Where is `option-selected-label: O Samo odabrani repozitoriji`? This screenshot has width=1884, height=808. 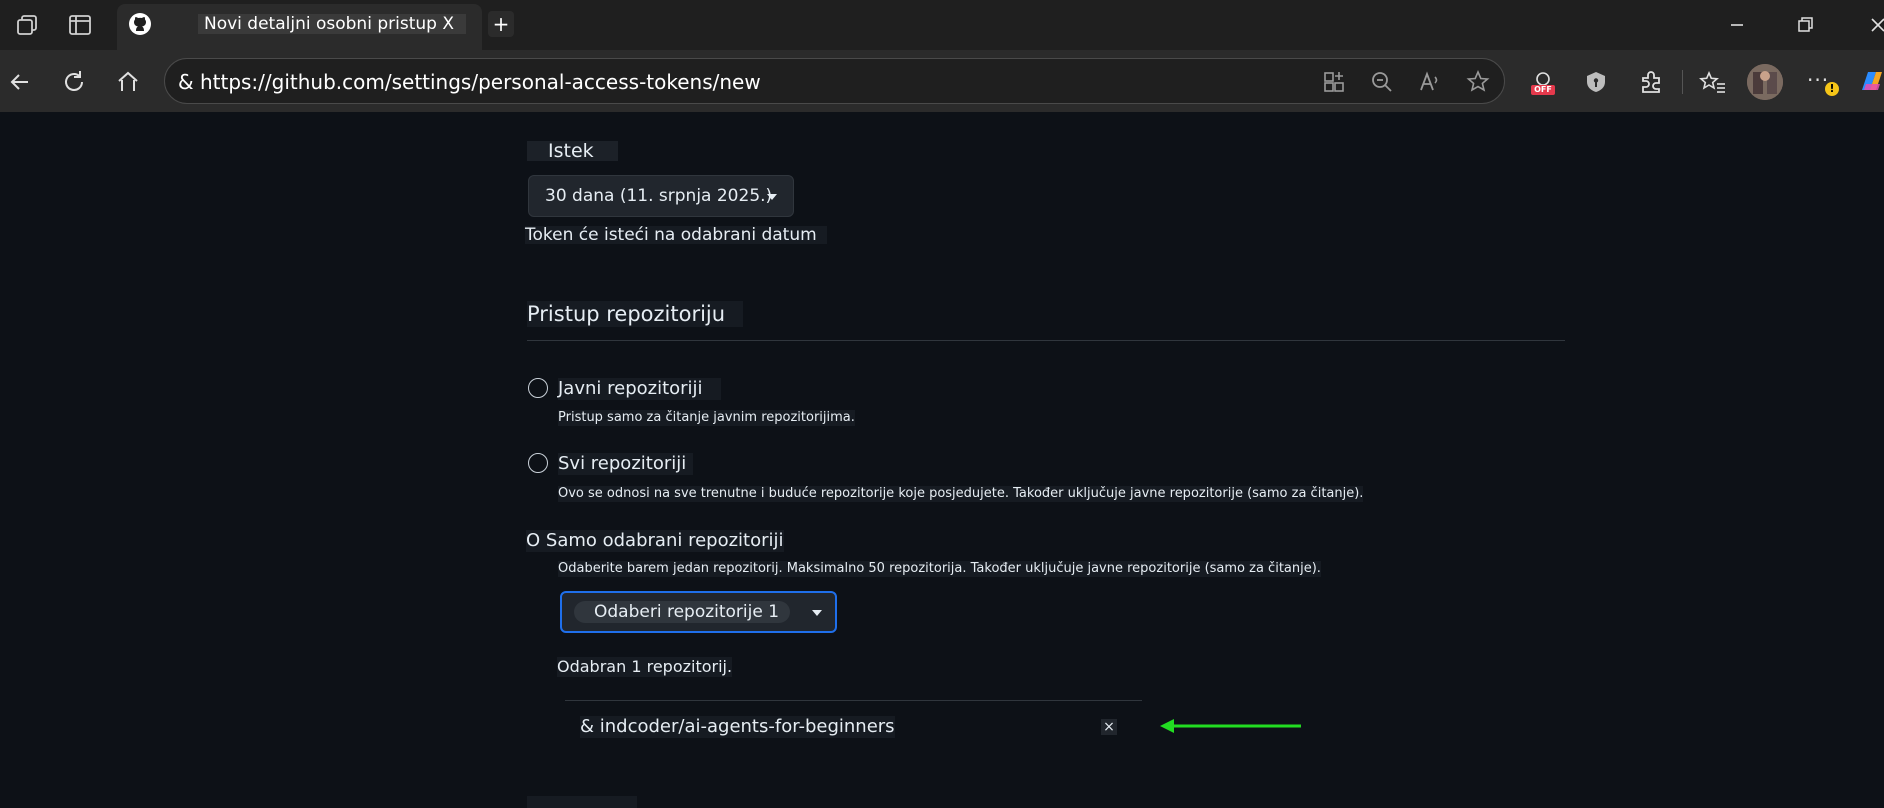 option-selected-label: O Samo odabrani repozitoriji is located at coordinates (655, 541).